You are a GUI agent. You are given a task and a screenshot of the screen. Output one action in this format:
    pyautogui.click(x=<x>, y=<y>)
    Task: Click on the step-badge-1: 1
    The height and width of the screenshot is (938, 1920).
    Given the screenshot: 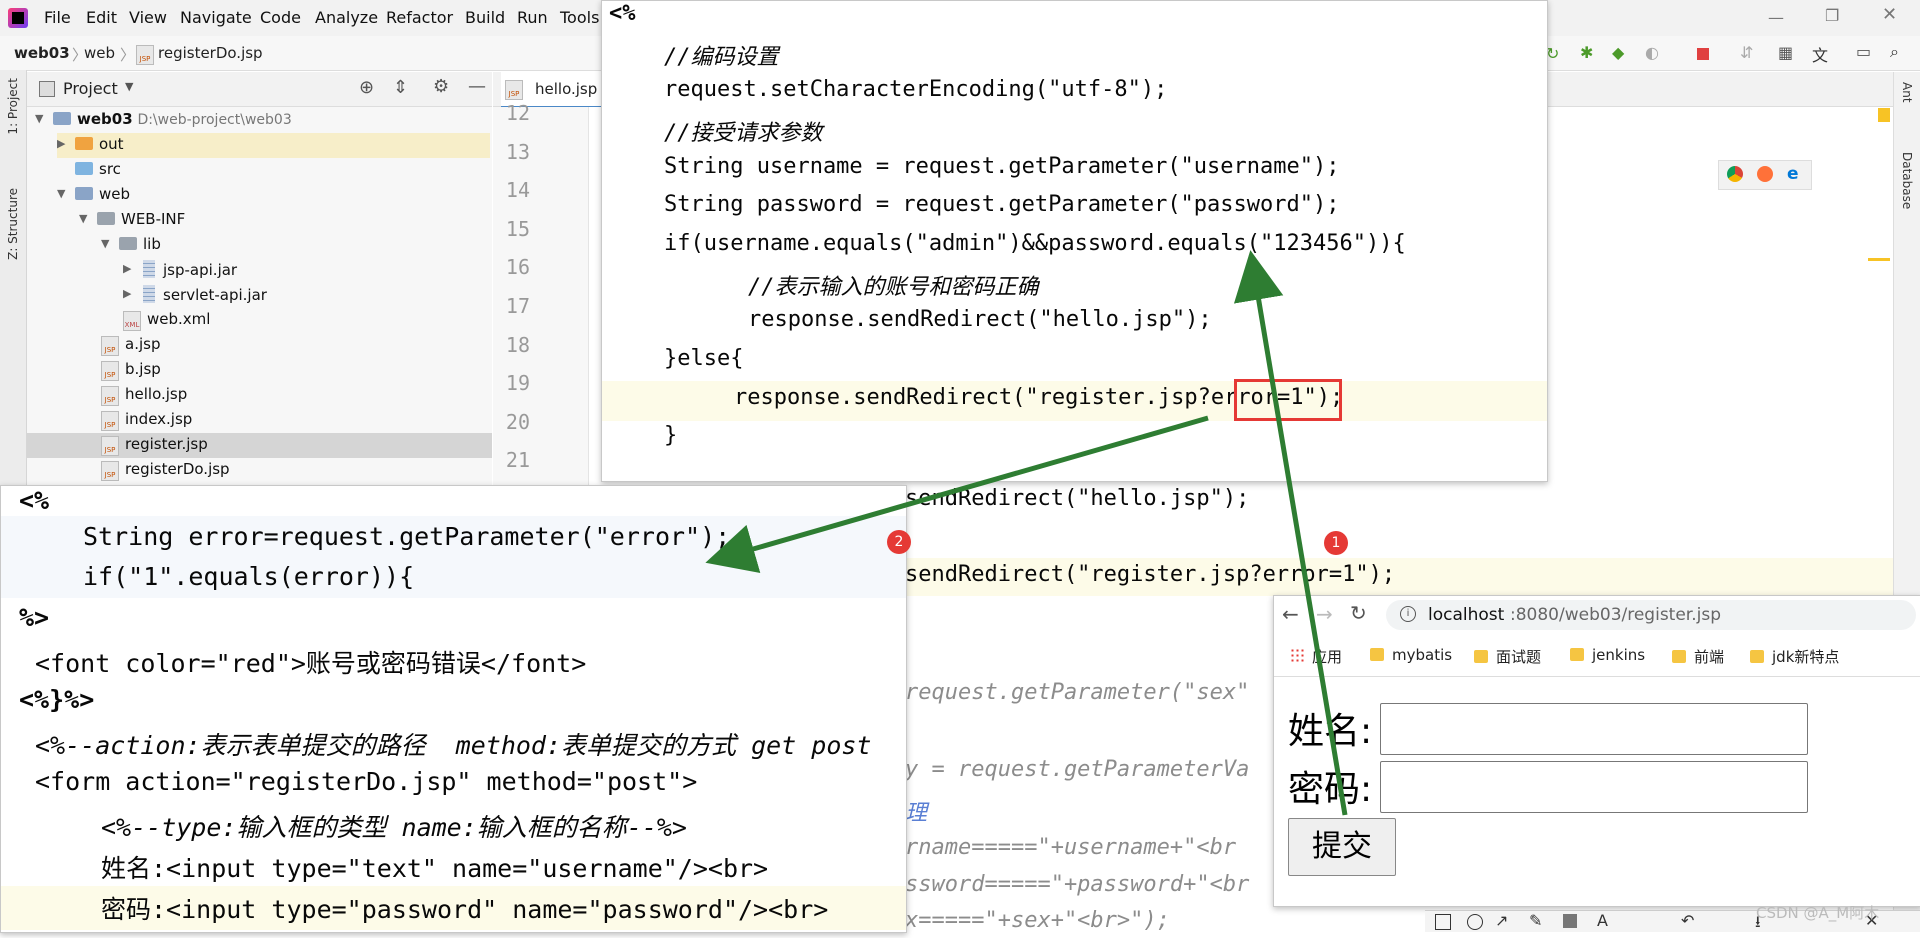 What is the action you would take?
    pyautogui.click(x=1336, y=543)
    